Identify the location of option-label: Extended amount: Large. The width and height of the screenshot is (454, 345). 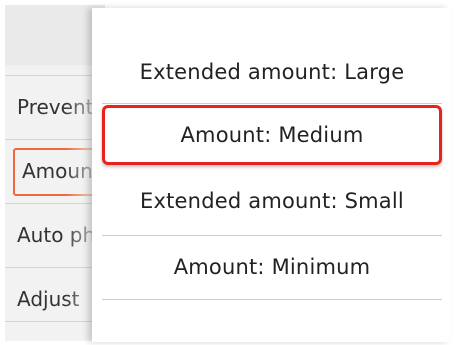
(272, 72).